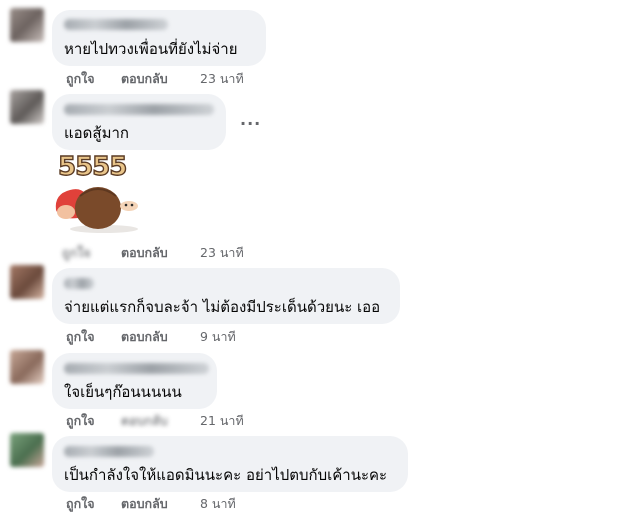 The height and width of the screenshot is (520, 638). I want to click on comment-timestamp: 21 นาที, so click(222, 421).